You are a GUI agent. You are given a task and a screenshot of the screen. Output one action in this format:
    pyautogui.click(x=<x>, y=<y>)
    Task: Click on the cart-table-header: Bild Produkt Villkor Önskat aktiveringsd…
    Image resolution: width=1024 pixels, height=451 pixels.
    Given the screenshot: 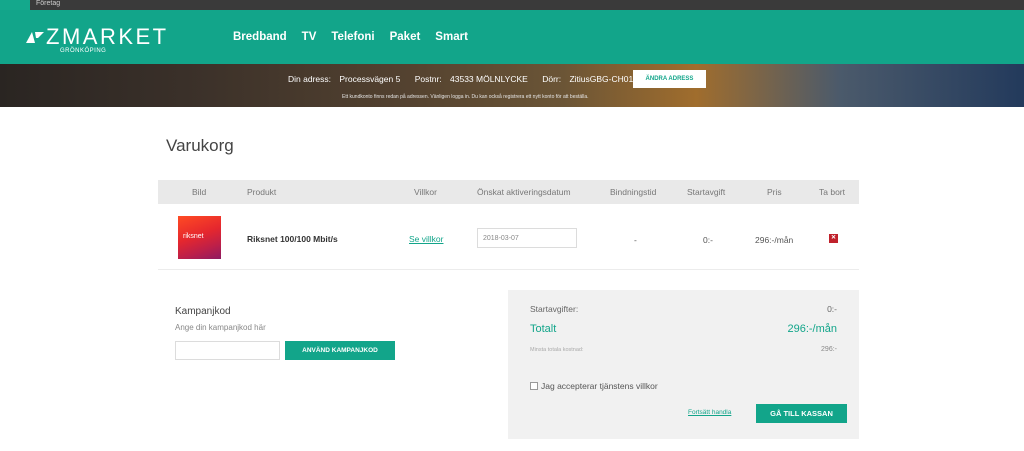 What is the action you would take?
    pyautogui.click(x=508, y=192)
    